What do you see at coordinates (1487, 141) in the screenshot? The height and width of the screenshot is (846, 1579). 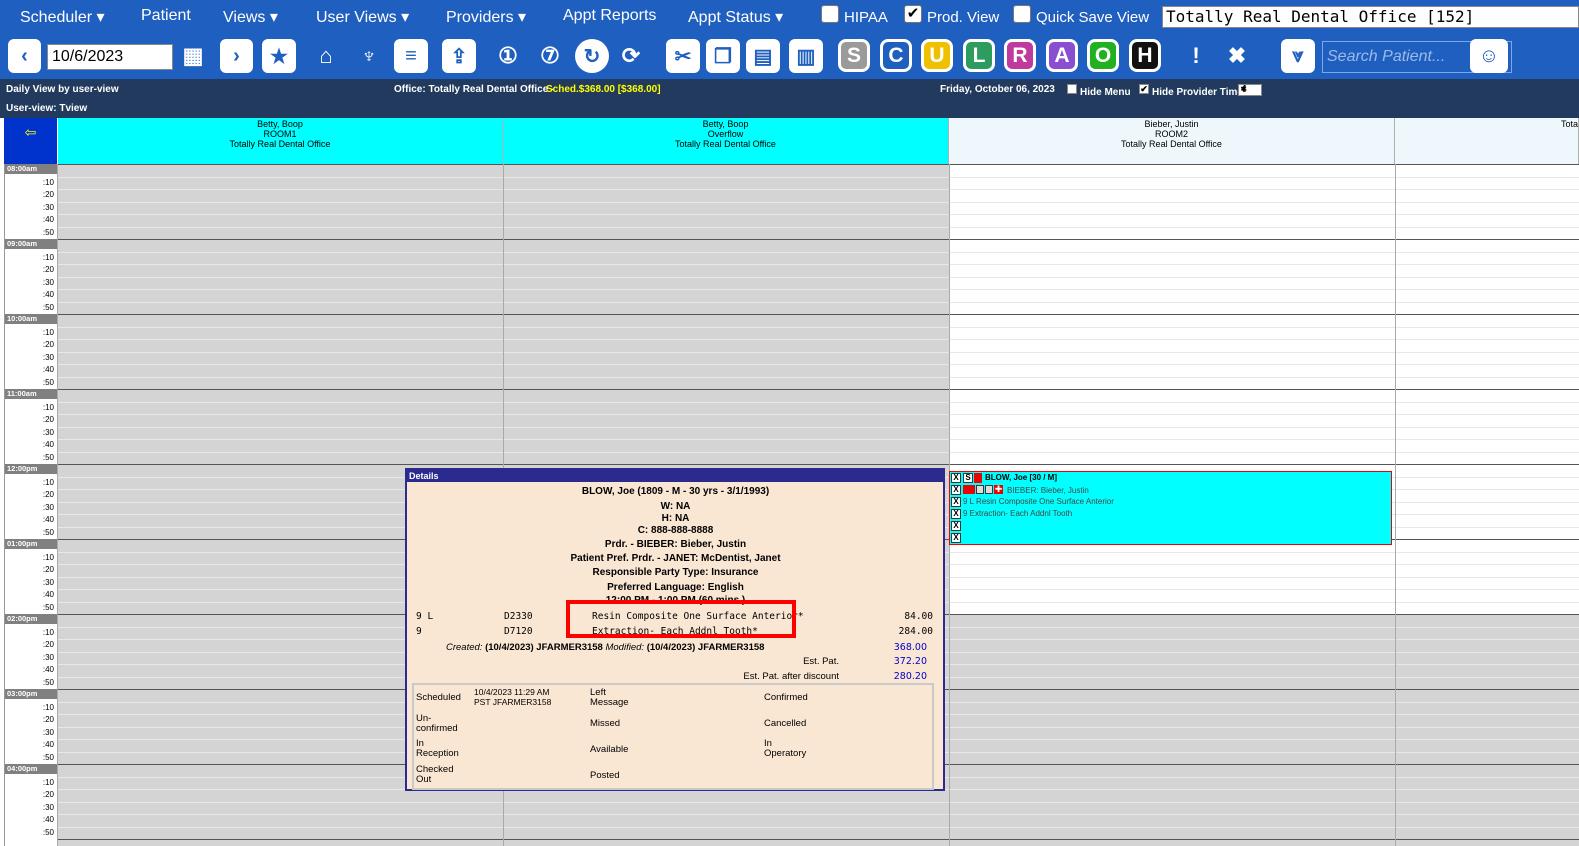 I see `column-header-next: Tota` at bounding box center [1487, 141].